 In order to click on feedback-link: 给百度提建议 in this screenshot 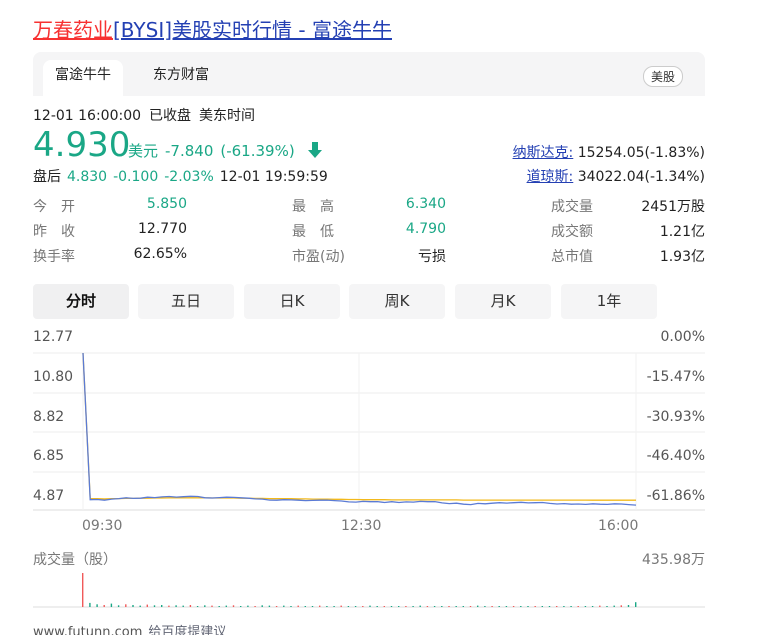, I will do `click(187, 630)`.